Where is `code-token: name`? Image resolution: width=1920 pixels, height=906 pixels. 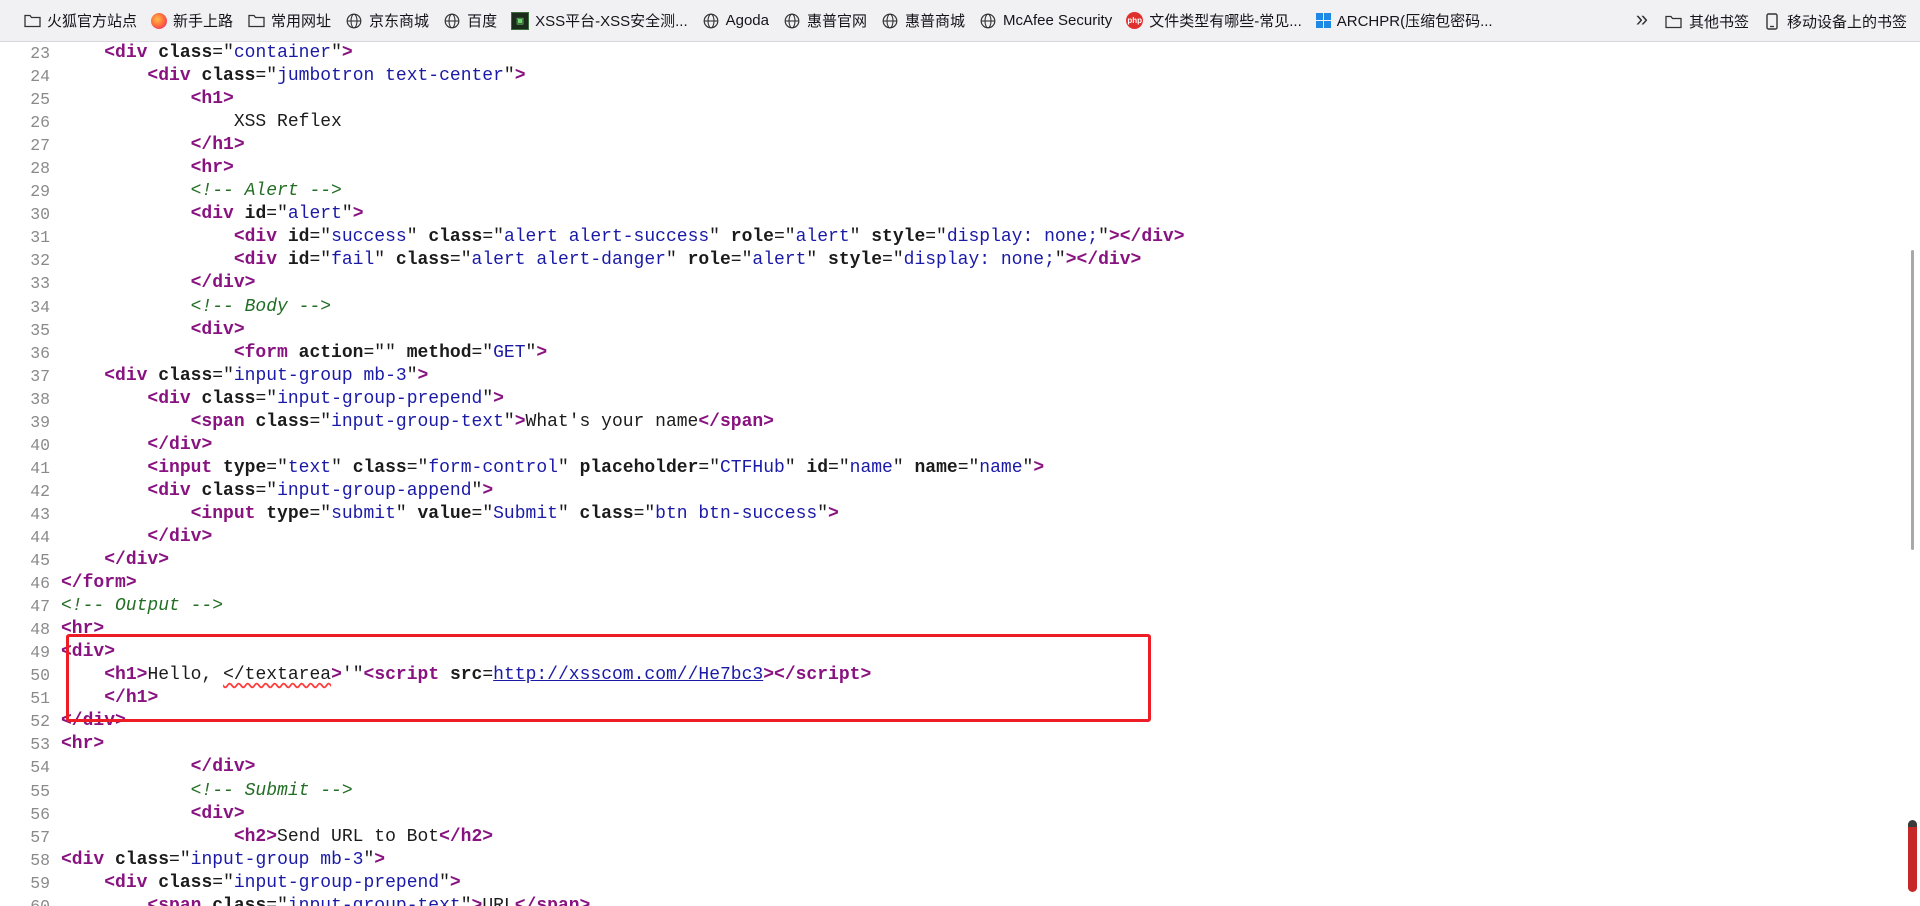 code-token: name is located at coordinates (936, 467).